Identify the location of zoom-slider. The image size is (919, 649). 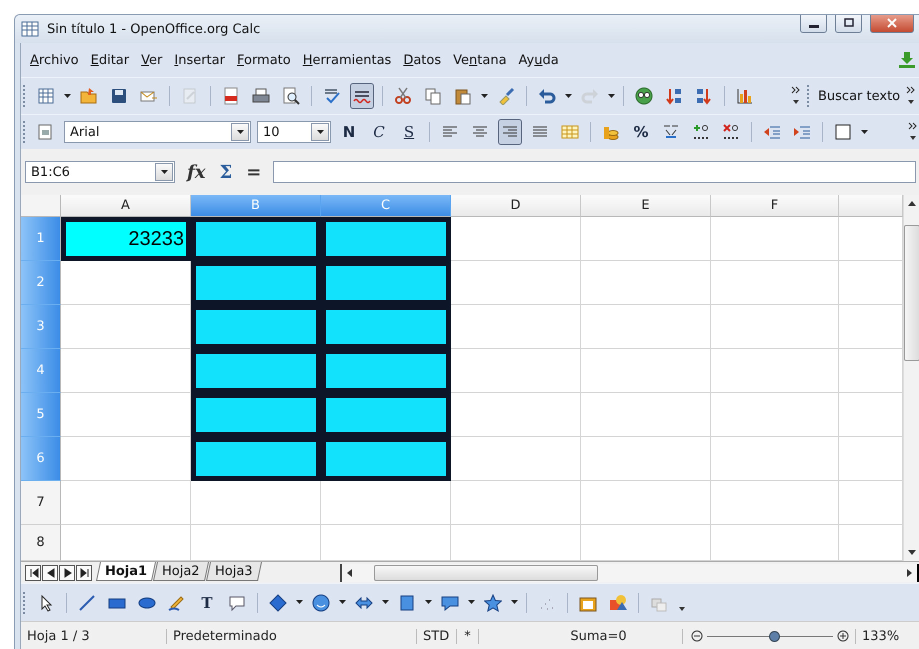
(770, 636).